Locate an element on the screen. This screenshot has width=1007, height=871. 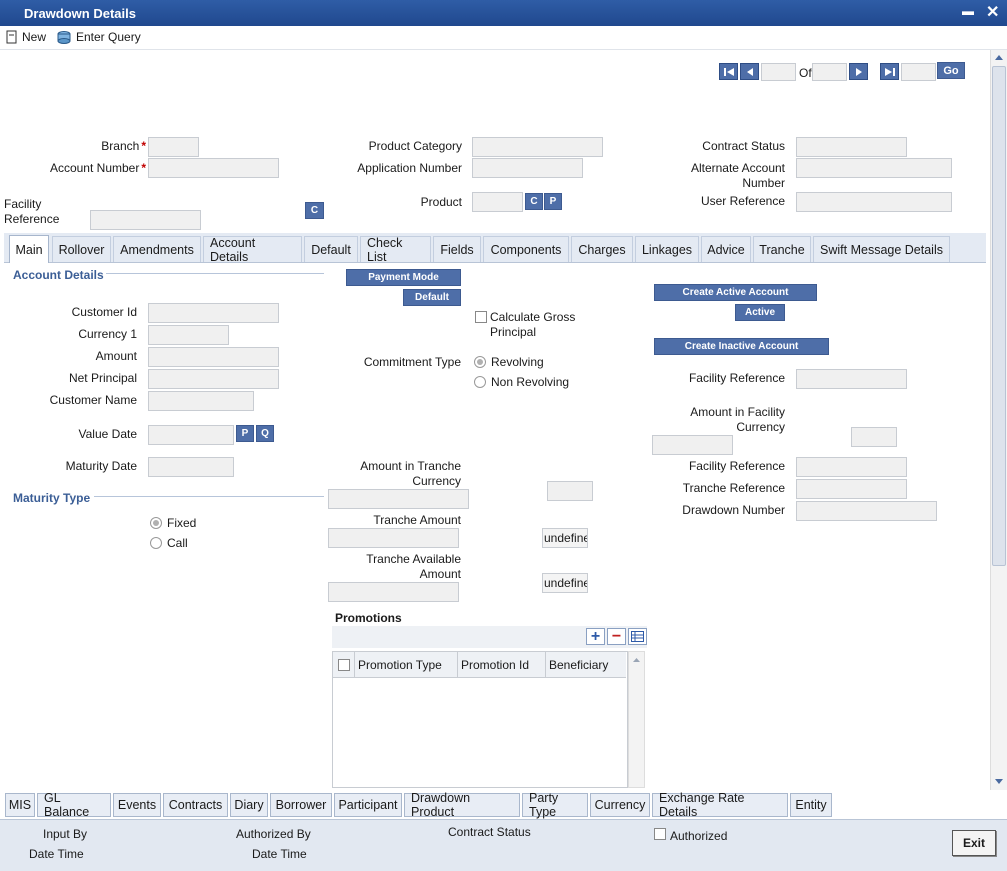
tab-linkages: Linkages is located at coordinates (667, 249).